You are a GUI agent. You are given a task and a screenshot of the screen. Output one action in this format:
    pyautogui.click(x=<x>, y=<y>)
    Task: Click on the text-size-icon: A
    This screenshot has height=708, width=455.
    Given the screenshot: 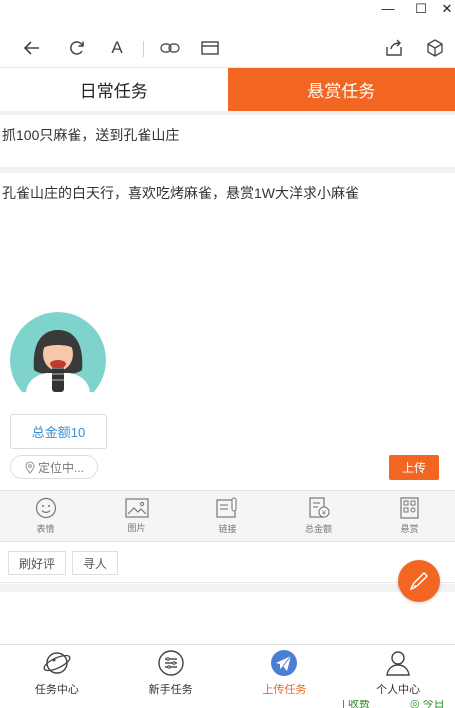 What is the action you would take?
    pyautogui.click(x=117, y=48)
    